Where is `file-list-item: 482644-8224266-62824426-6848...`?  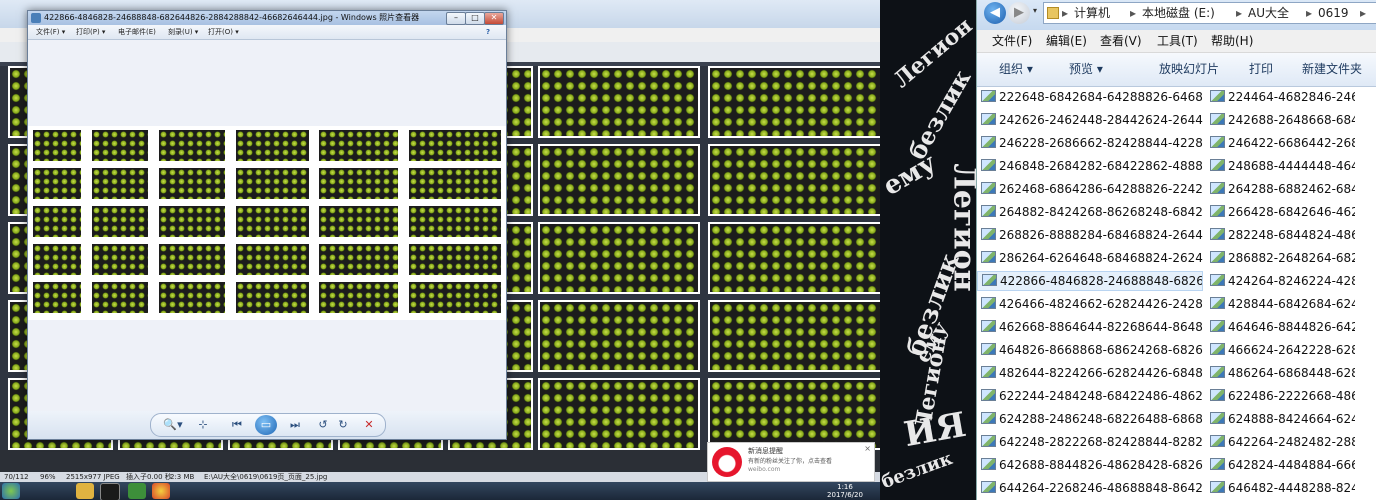 file-list-item: 482644-8224266-62824426-6848... is located at coordinates (1090, 373).